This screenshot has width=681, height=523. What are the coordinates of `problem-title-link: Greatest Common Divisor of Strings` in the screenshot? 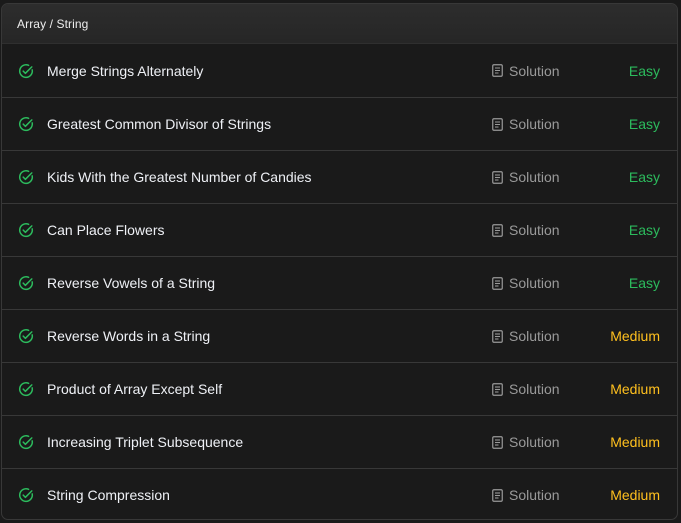 It's located at (159, 124).